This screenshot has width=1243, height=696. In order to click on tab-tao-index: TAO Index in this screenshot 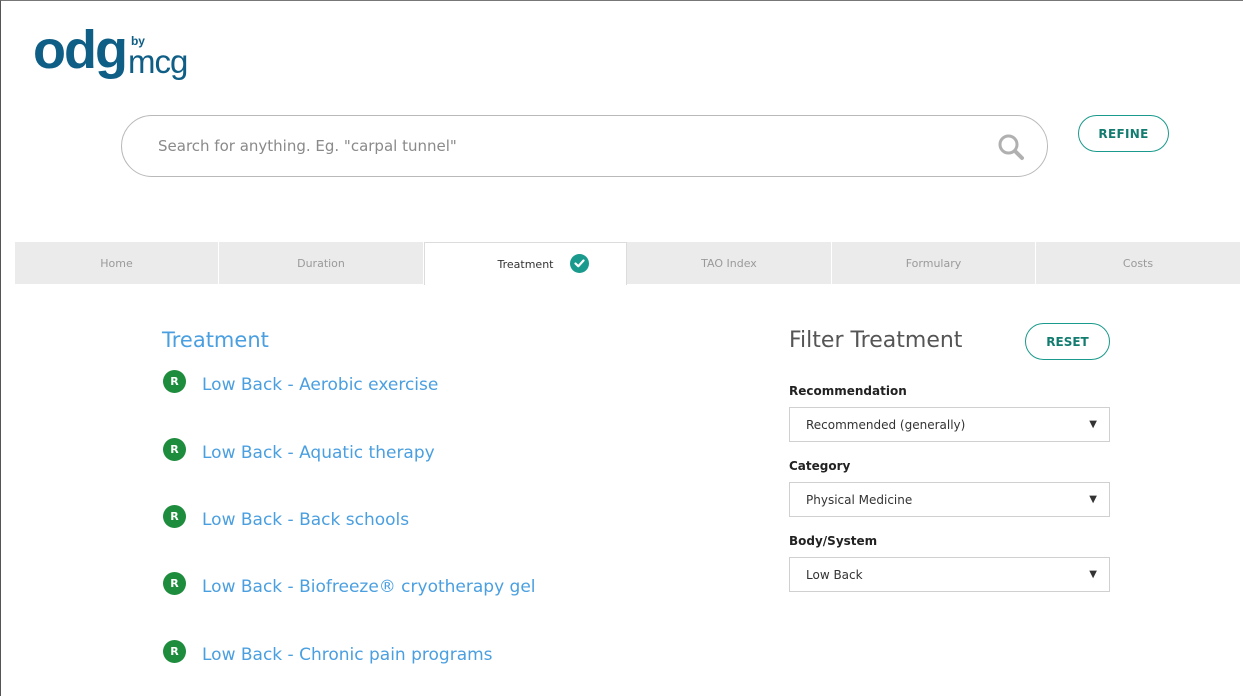, I will do `click(729, 263)`.